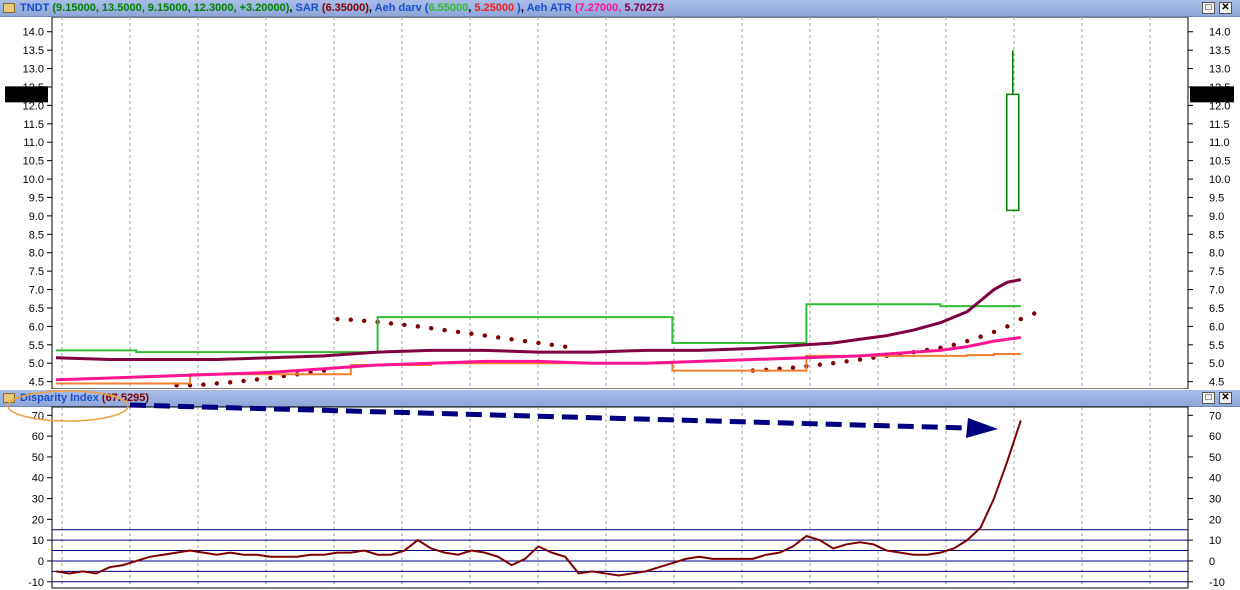 Image resolution: width=1240 pixels, height=590 pixels. I want to click on price-ytick-label-left: 8.0, so click(36, 254).